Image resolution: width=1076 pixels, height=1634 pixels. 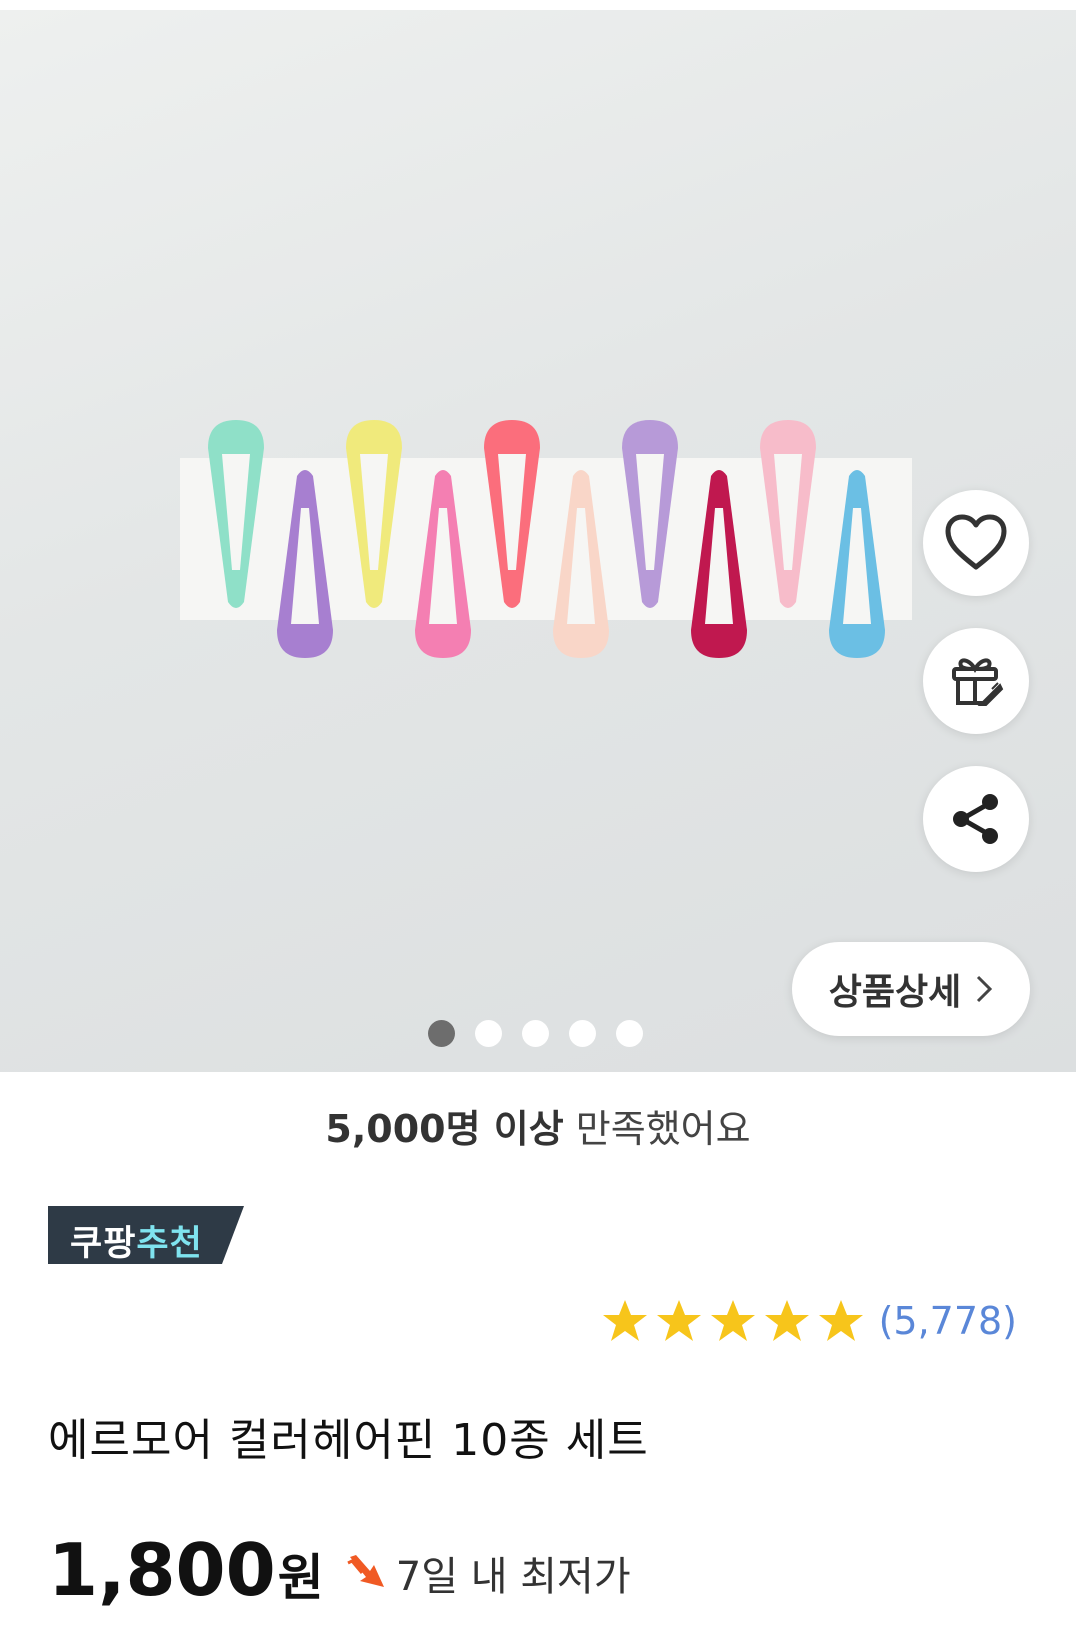 What do you see at coordinates (895, 992) in the screenshot?
I see `product-detail-label: 상품상세` at bounding box center [895, 992].